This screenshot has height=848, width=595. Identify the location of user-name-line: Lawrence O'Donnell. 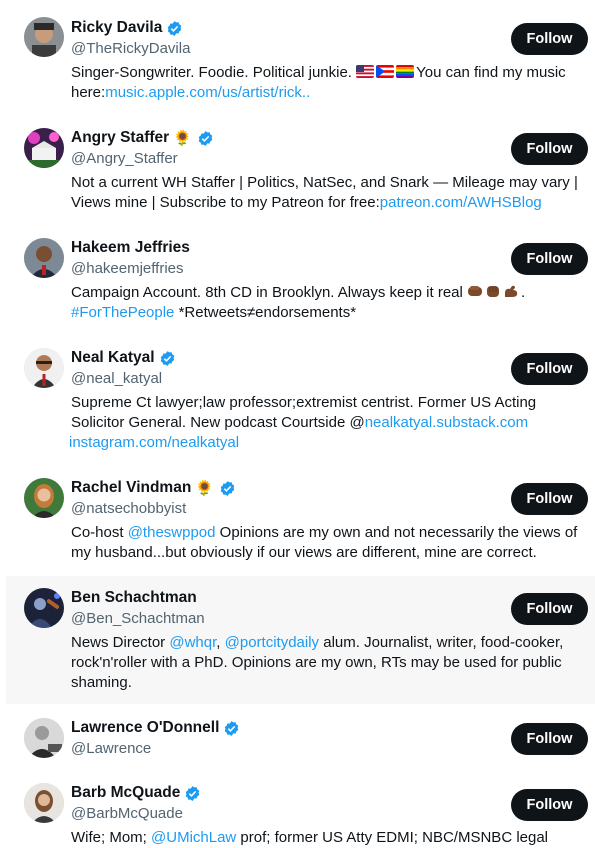
(155, 728).